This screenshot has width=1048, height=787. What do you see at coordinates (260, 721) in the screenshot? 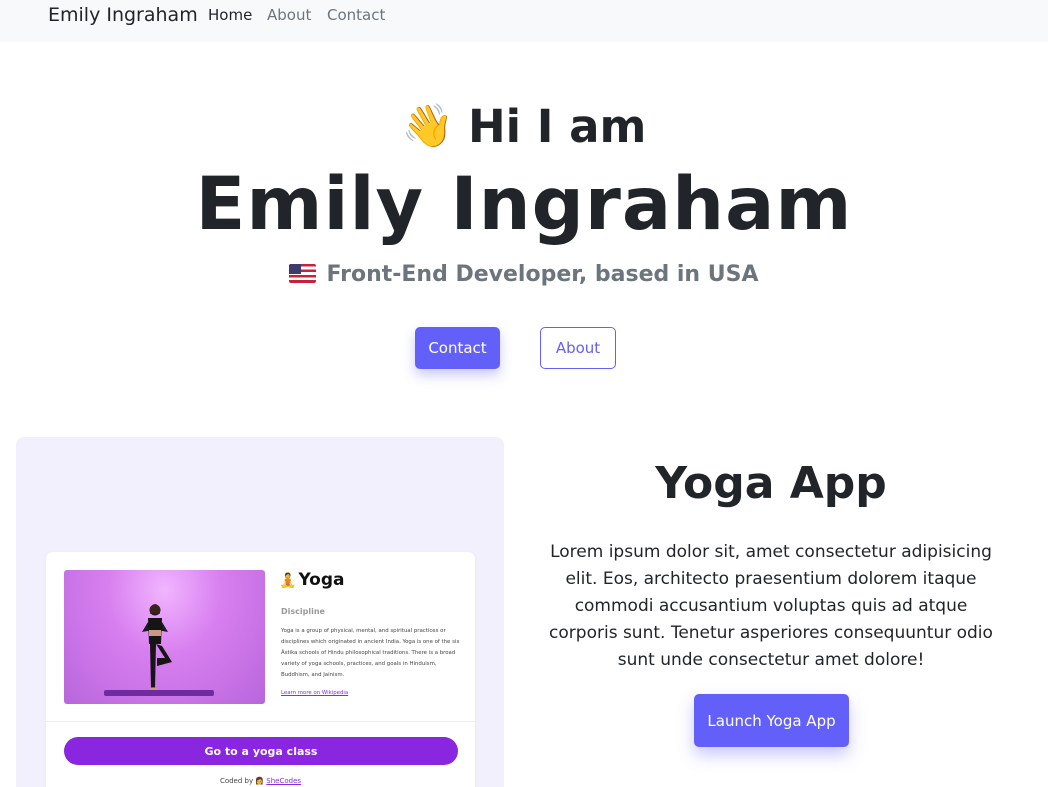
I see `preview-divider` at bounding box center [260, 721].